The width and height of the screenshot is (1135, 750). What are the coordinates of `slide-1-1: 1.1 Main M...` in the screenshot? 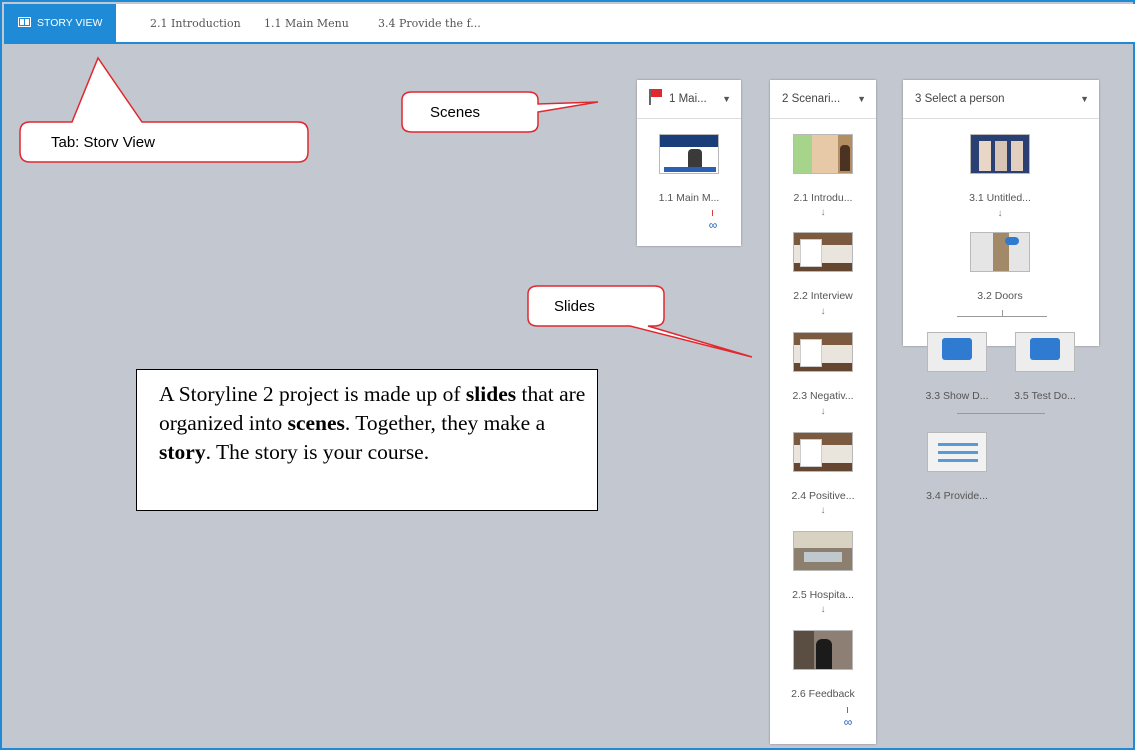 It's located at (689, 169).